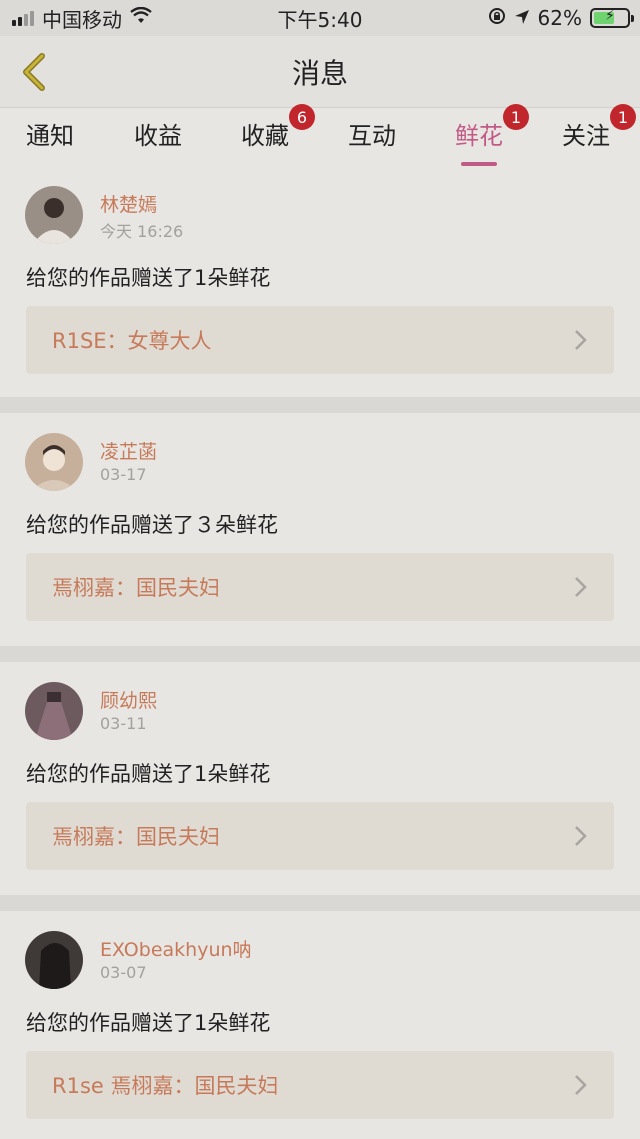 This screenshot has height=1139, width=640. What do you see at coordinates (132, 341) in the screenshot?
I see `work-title: R1SE：女尊大人` at bounding box center [132, 341].